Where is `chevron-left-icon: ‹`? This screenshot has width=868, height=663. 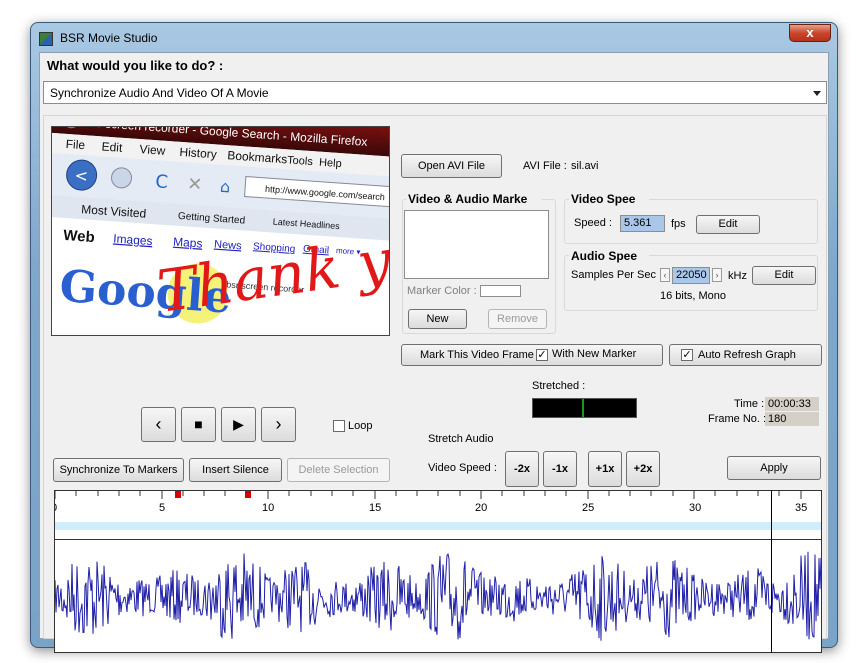
chevron-left-icon: ‹ is located at coordinates (158, 424).